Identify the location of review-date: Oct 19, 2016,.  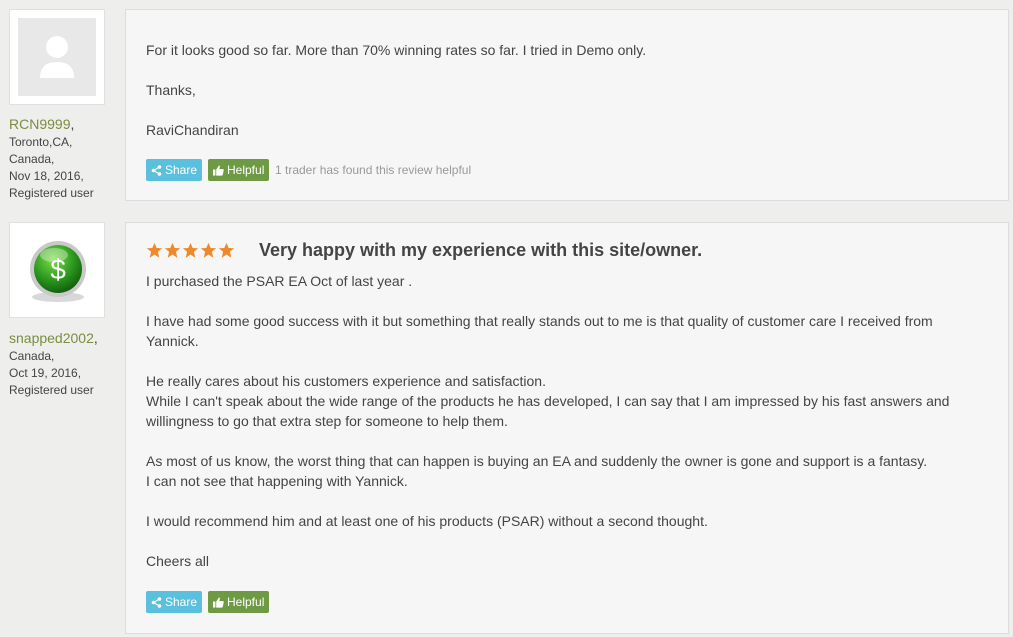
(45, 373).